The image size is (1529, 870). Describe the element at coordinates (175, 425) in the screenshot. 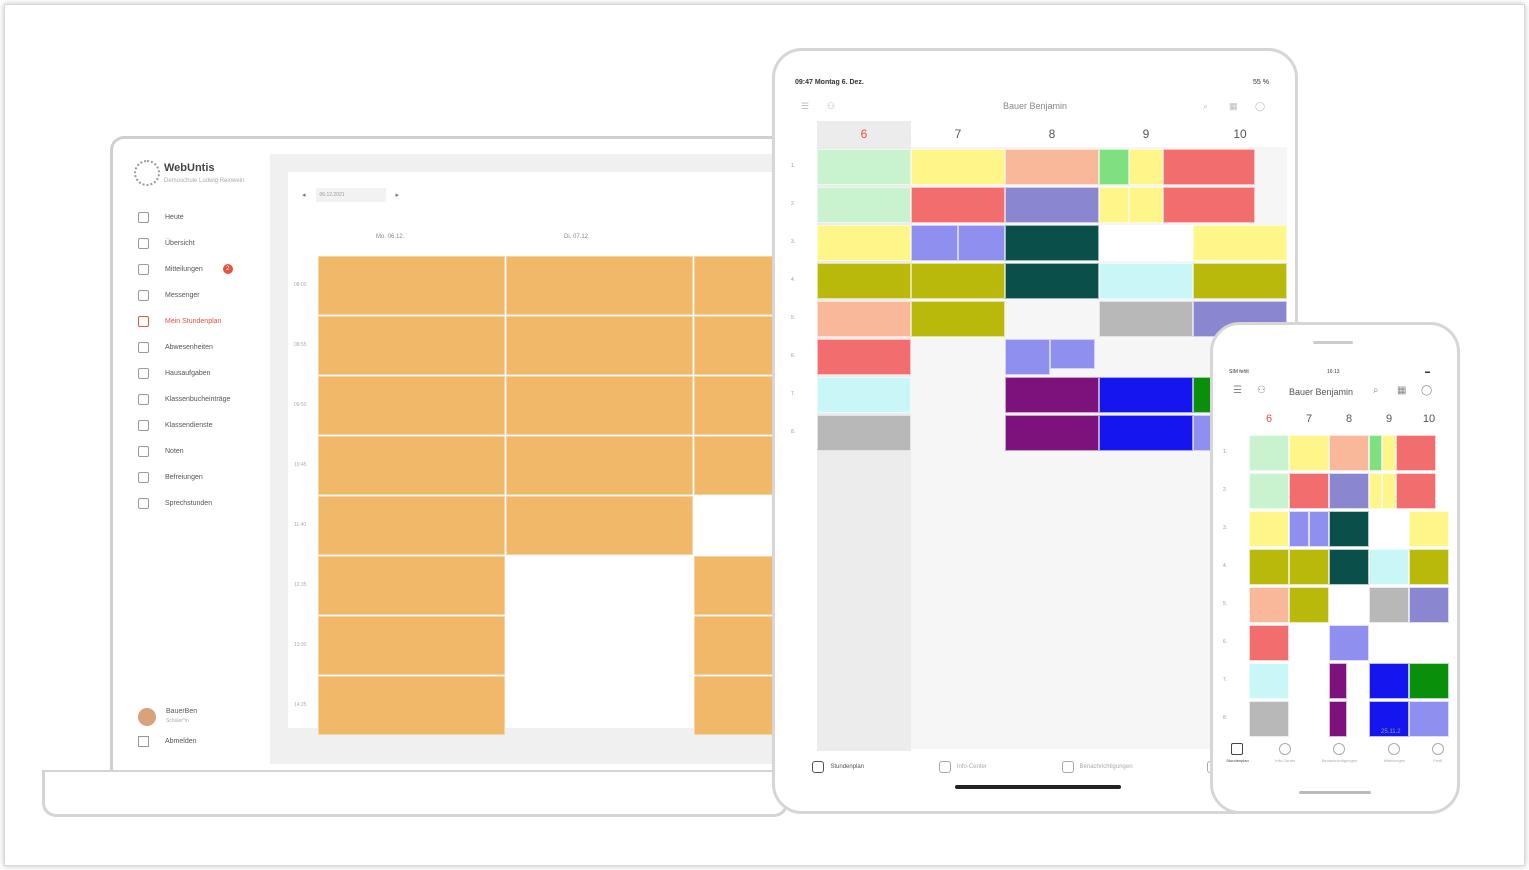

I see `sidebar-item-8: Klassendienste` at that location.